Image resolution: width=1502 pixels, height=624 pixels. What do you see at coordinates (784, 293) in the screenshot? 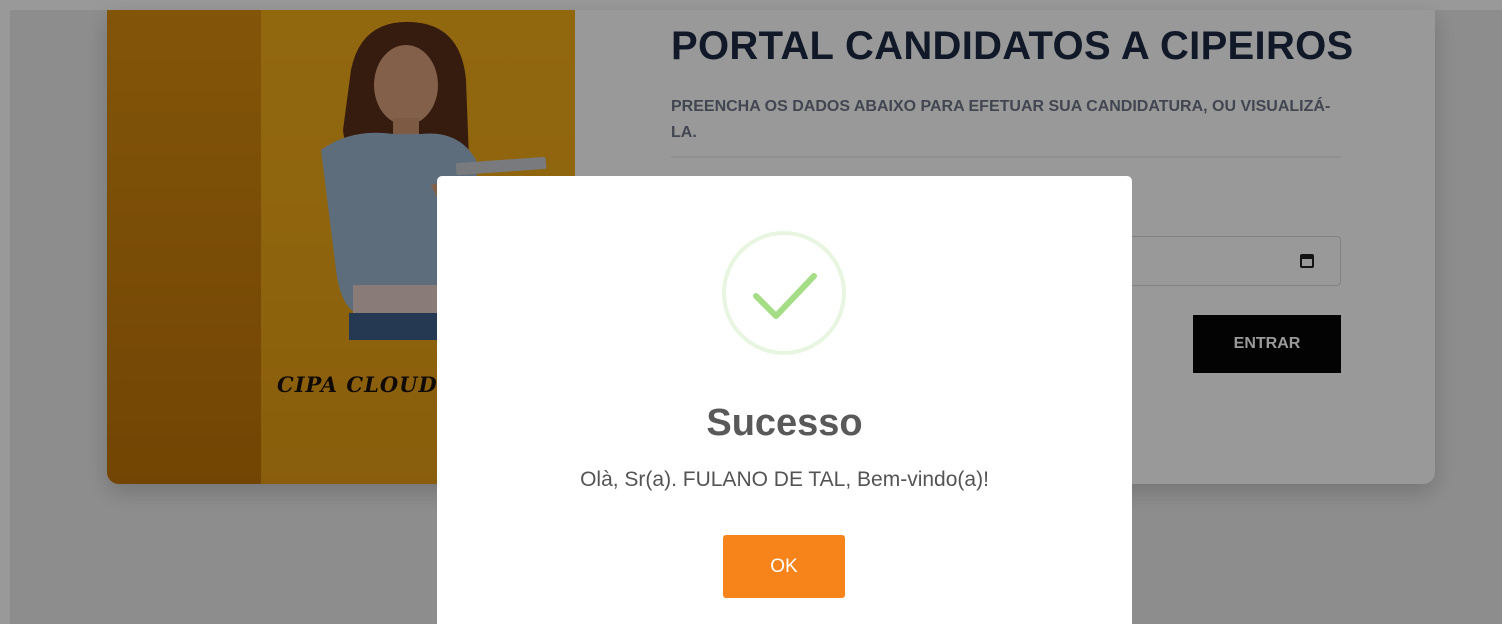
I see `success-check-icon` at bounding box center [784, 293].